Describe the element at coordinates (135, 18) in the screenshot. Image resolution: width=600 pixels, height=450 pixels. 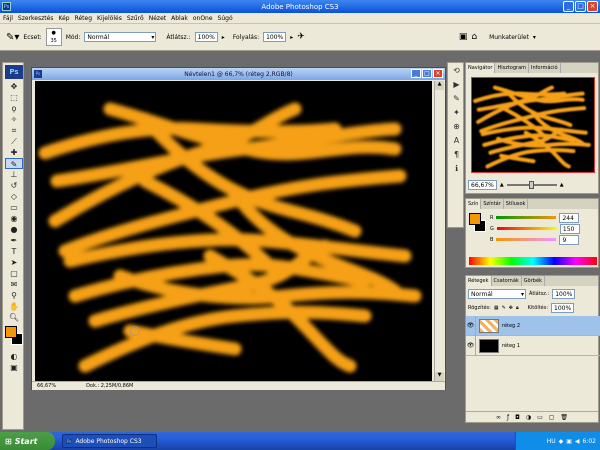
I see `menu-filter: Szűrő` at that location.